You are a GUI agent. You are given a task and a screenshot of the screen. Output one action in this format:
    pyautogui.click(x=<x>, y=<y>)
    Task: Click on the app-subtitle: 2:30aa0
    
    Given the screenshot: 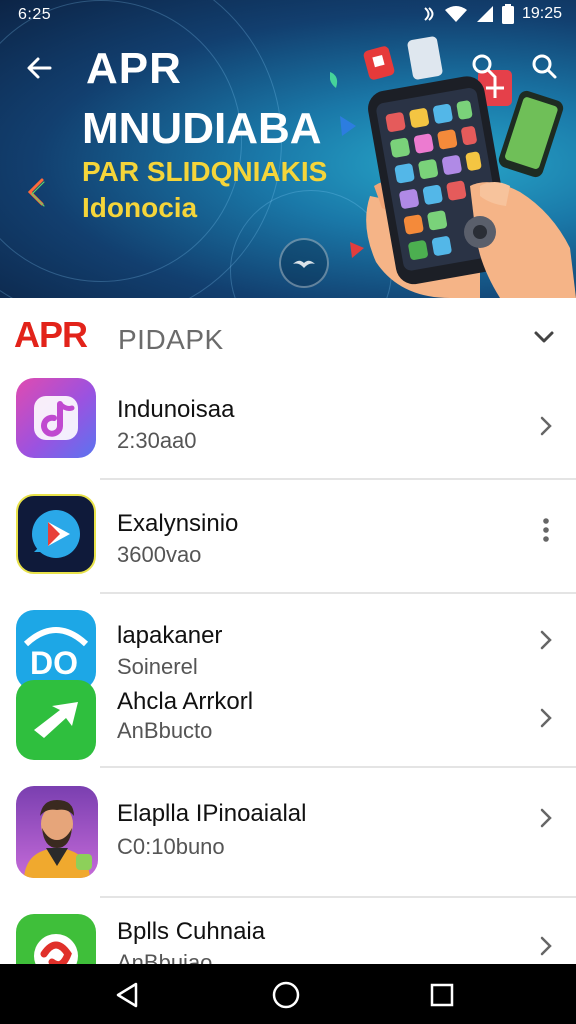 What is the action you would take?
    pyautogui.click(x=157, y=440)
    